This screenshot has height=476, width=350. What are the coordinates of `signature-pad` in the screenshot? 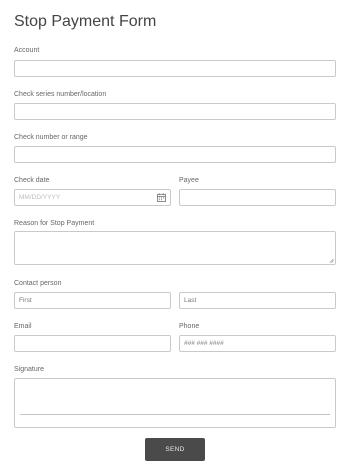 It's located at (175, 403).